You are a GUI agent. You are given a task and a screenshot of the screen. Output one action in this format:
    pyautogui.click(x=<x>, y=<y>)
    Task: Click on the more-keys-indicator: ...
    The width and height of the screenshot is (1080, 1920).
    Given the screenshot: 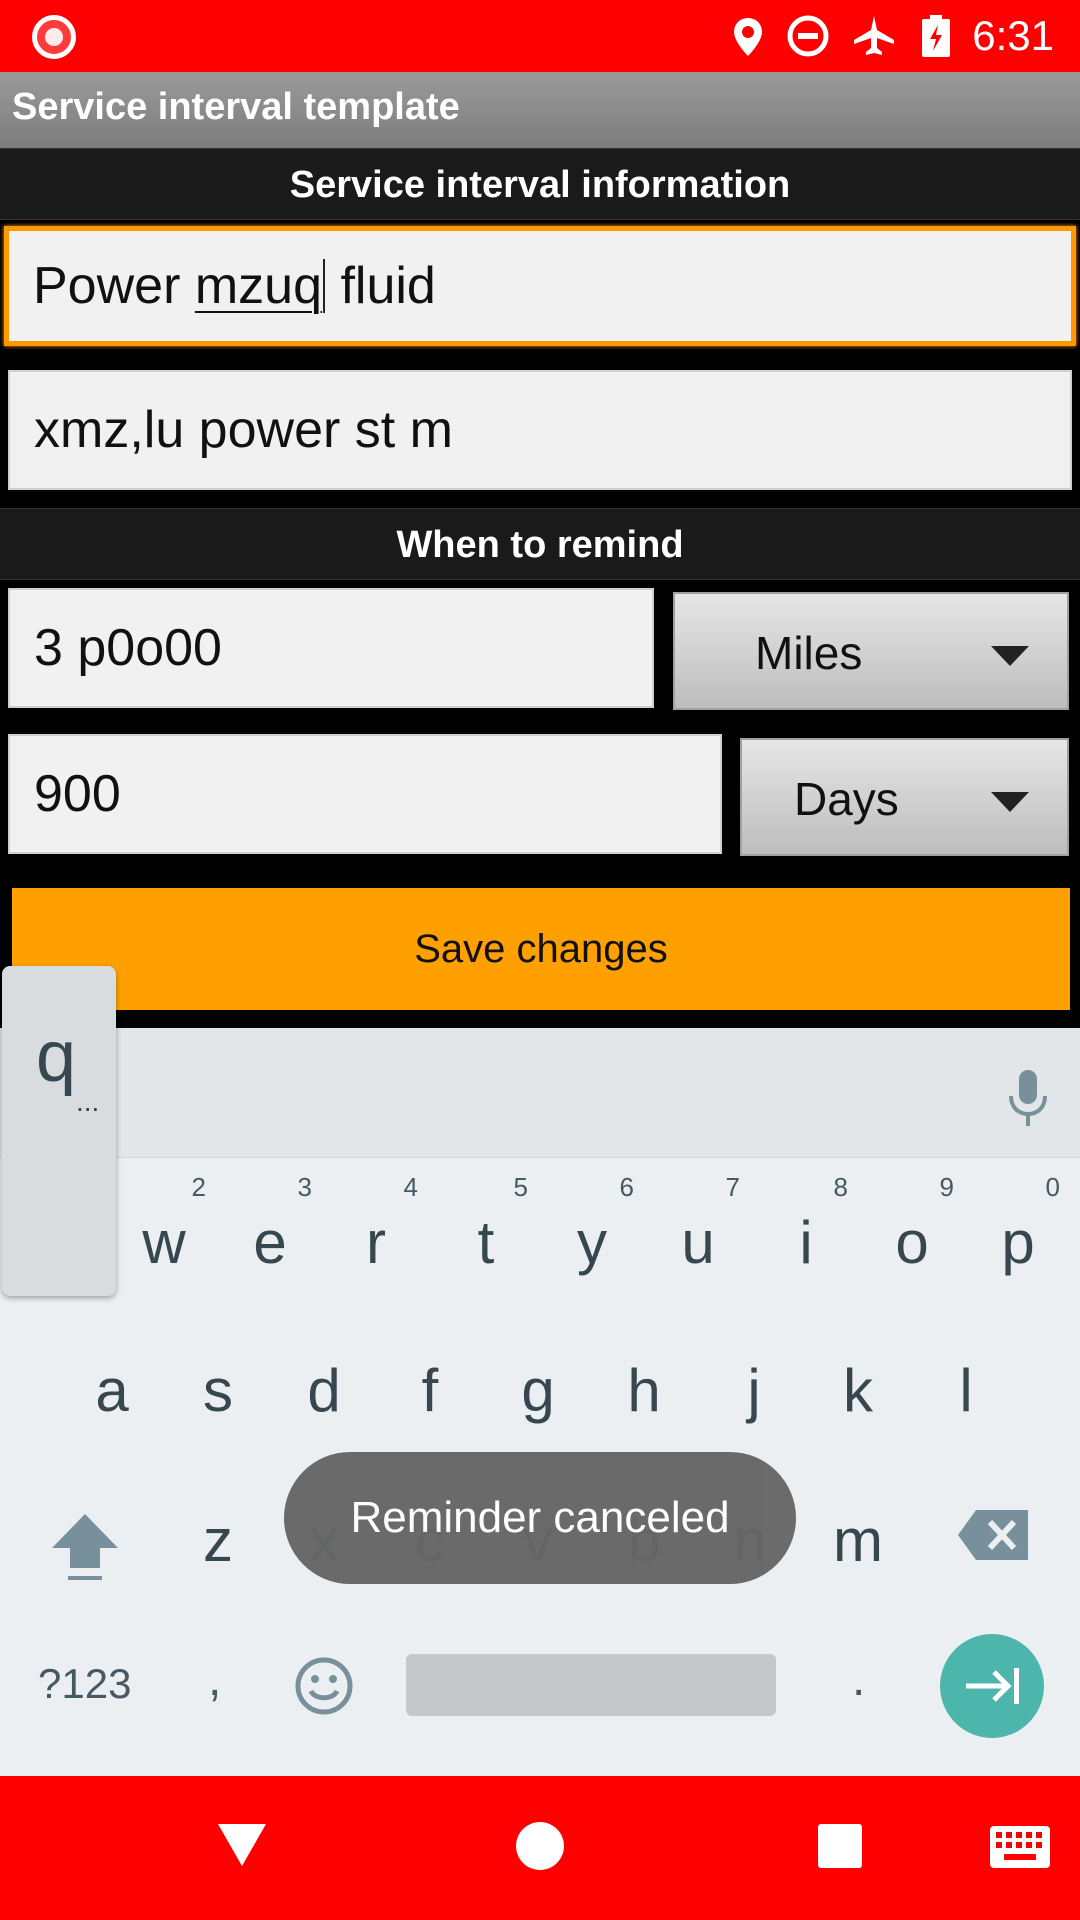 What is the action you would take?
    pyautogui.click(x=88, y=1101)
    